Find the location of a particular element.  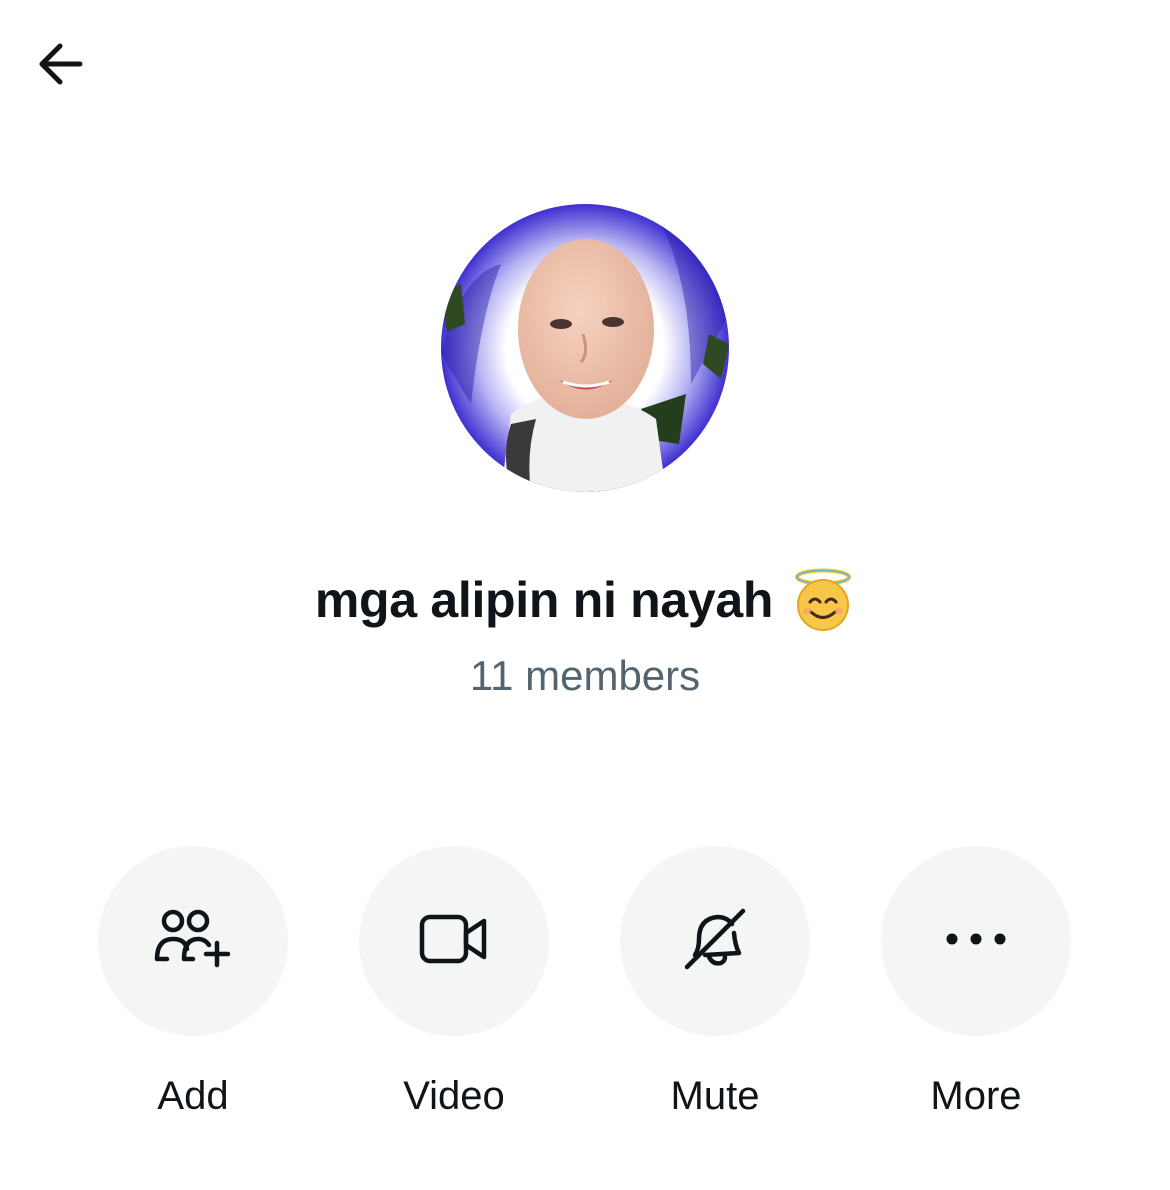

video-button-circle is located at coordinates (454, 941).